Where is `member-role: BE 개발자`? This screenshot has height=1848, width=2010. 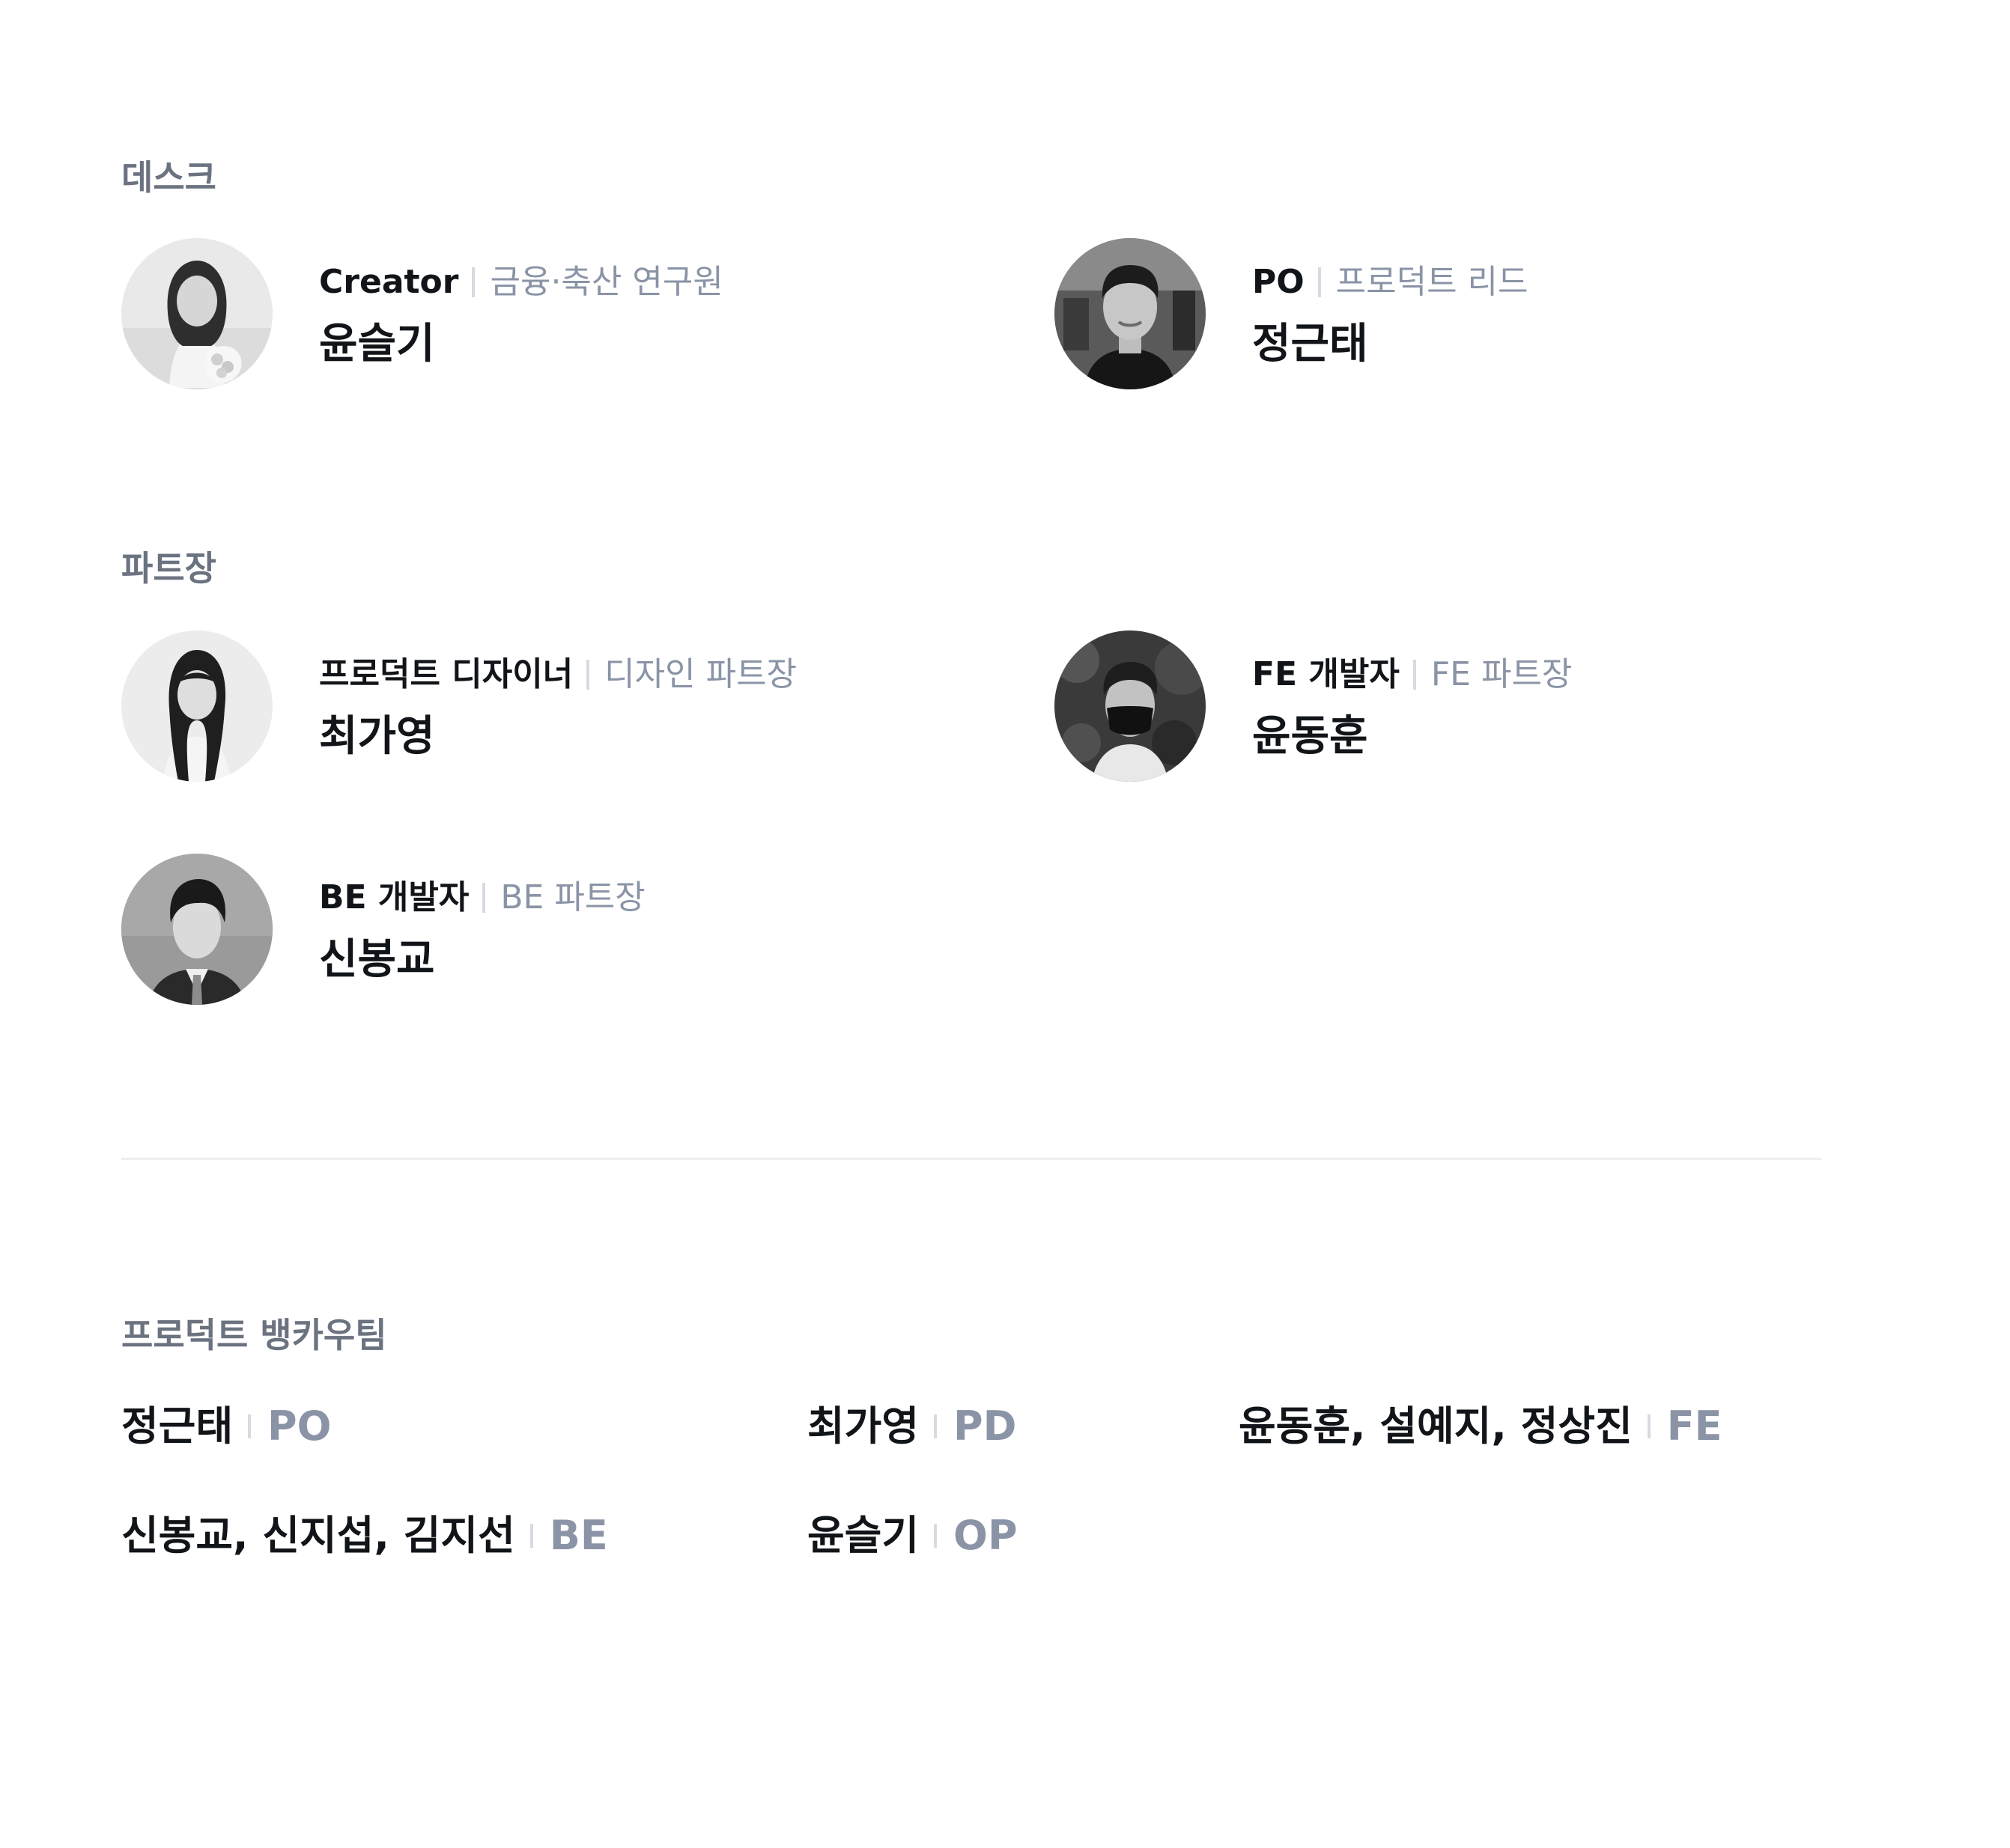
member-role: BE 개발자 is located at coordinates (394, 898).